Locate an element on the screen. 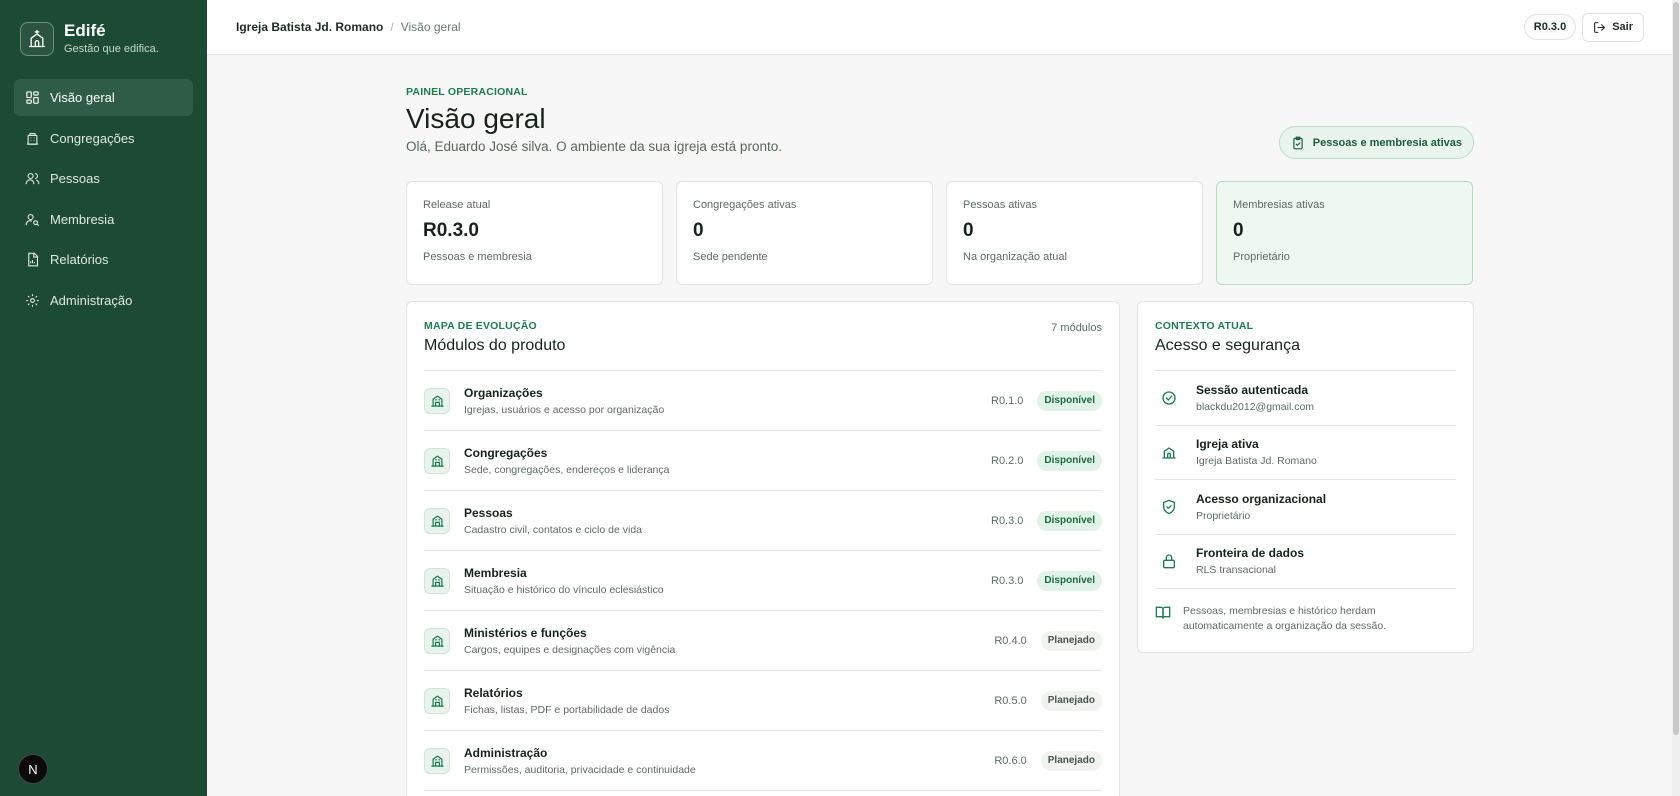  sidebar-item-label: Visão geral is located at coordinates (82, 97).